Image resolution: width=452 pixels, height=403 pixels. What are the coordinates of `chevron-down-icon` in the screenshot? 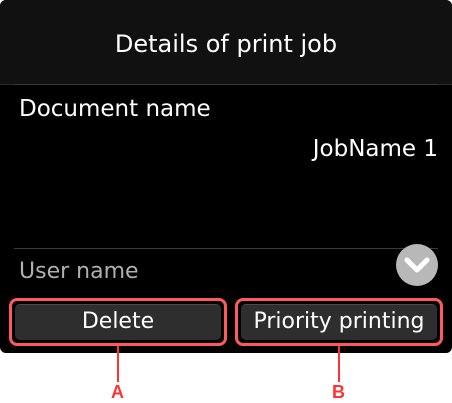 It's located at (417, 265).